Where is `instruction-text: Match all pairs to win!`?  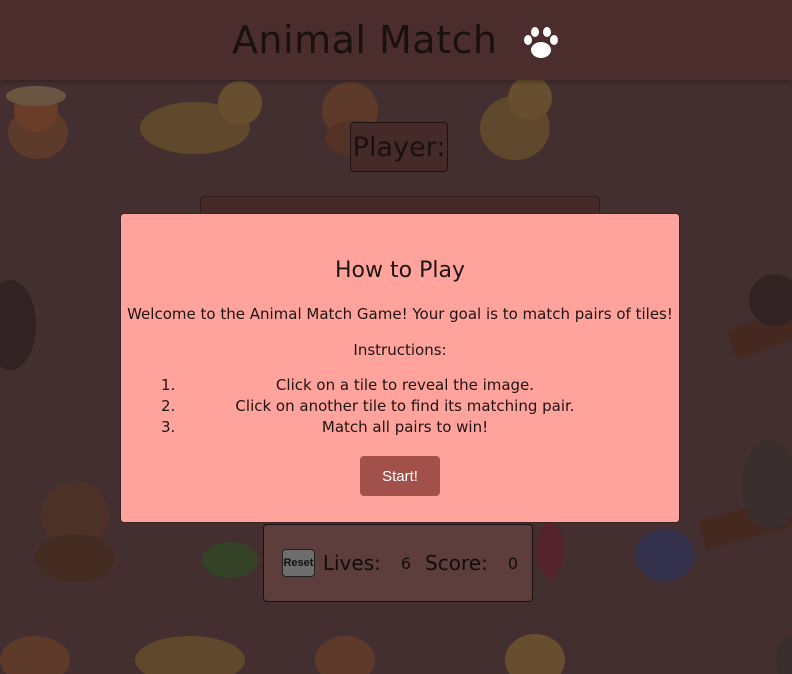 instruction-text: Match all pairs to win! is located at coordinates (405, 427).